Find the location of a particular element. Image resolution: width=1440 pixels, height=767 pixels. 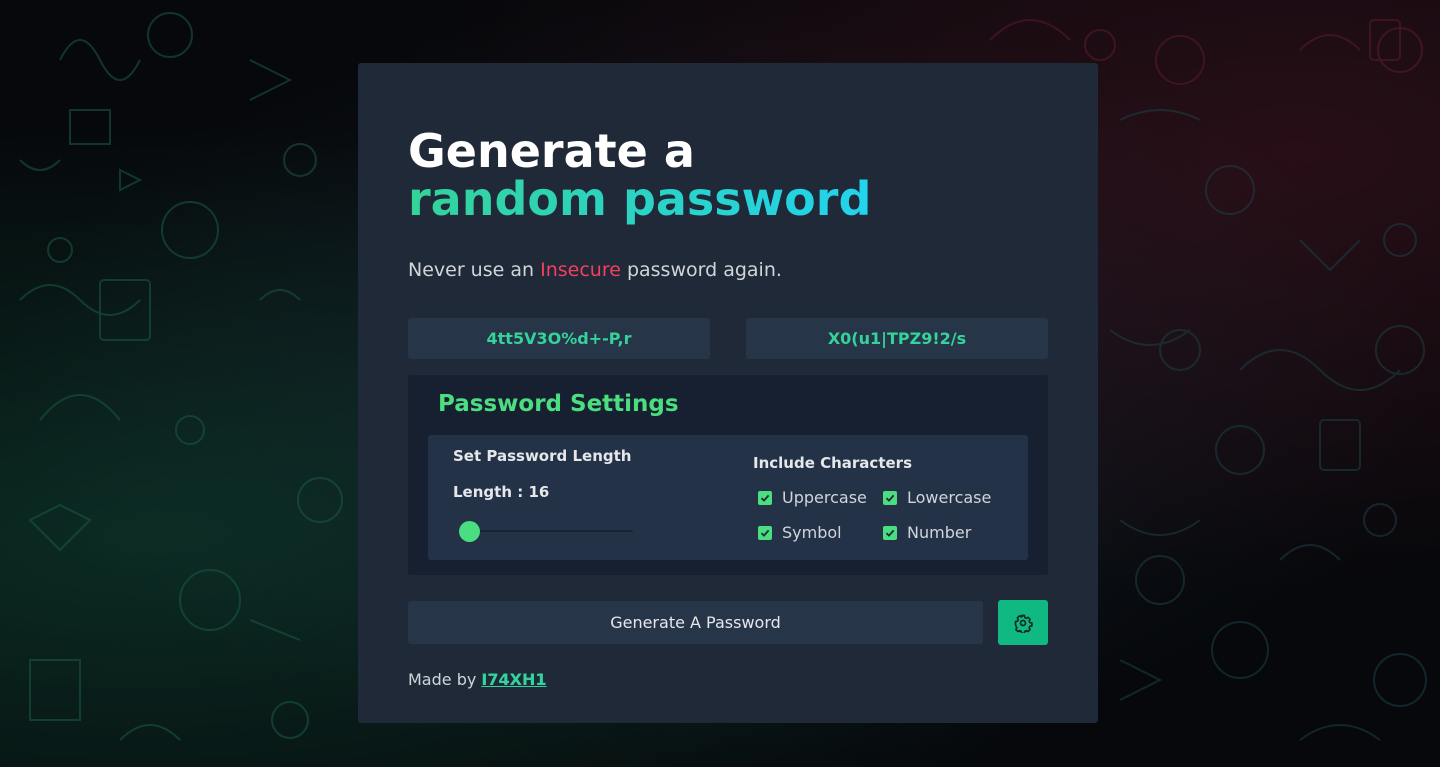

footer: Made by I74XH1 is located at coordinates (477, 679).